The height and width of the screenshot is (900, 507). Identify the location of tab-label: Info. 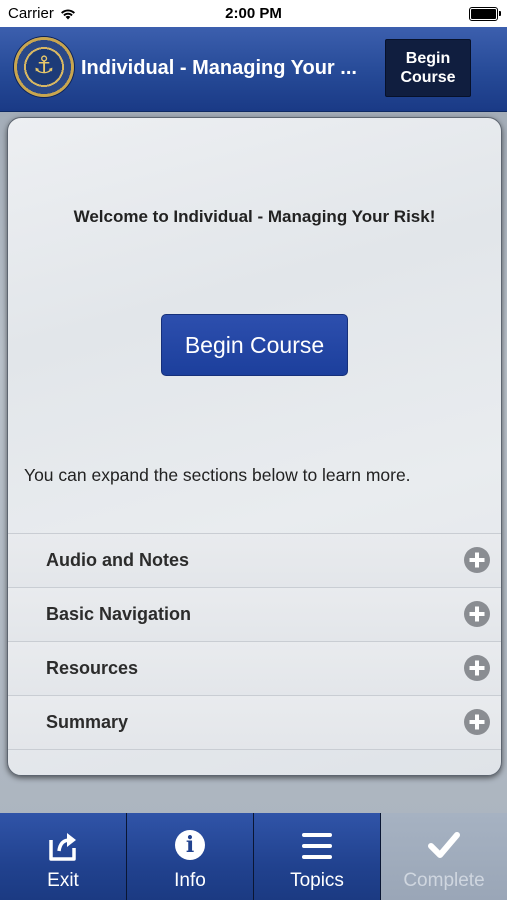
(190, 880).